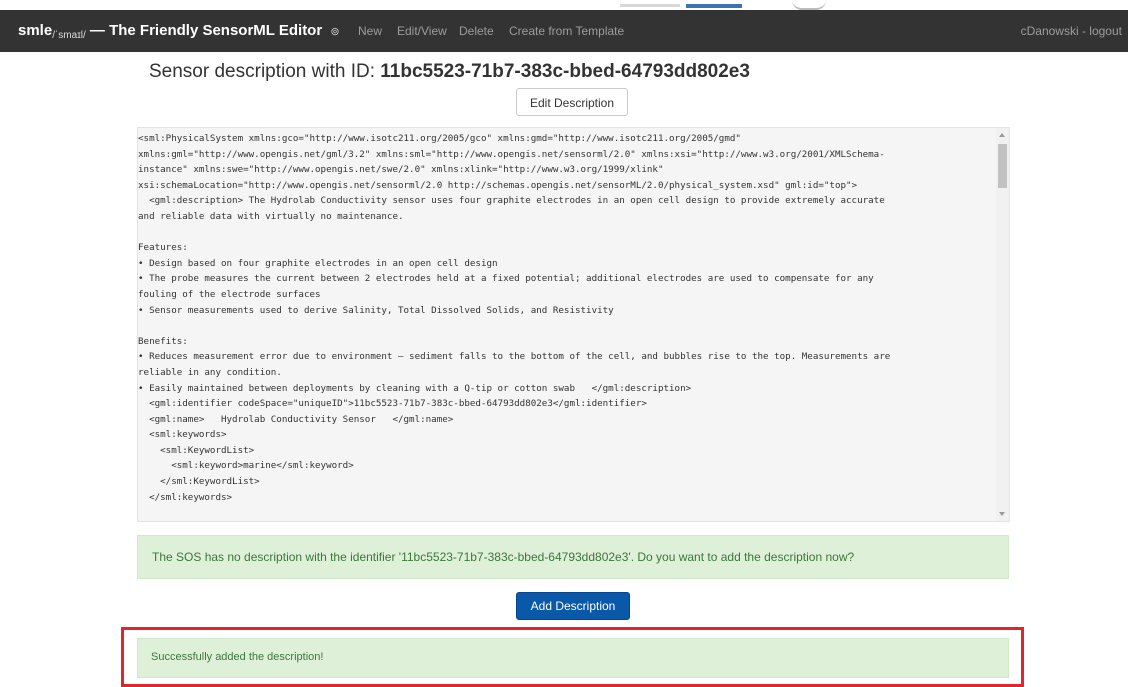 This screenshot has width=1128, height=687. I want to click on scroll-up-icon, so click(1002, 135).